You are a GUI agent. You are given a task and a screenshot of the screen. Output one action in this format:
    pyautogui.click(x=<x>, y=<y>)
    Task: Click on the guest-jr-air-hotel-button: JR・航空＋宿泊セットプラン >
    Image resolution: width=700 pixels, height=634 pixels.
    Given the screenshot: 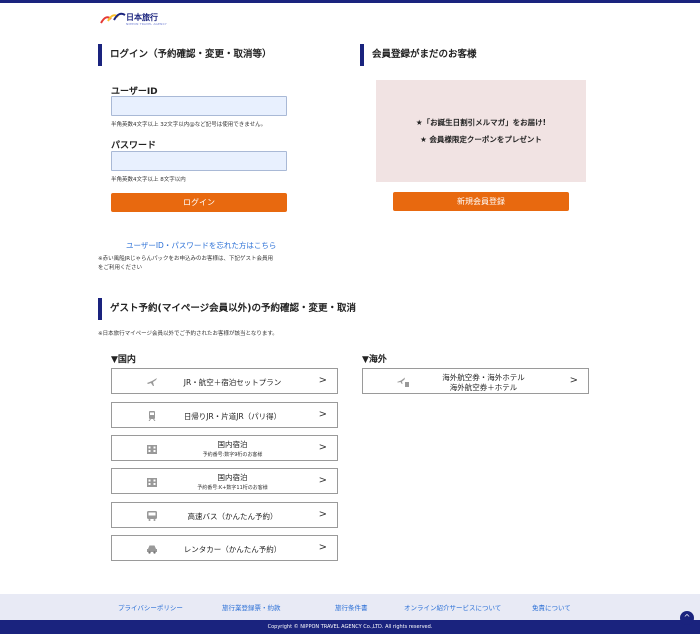 What is the action you would take?
    pyautogui.click(x=224, y=381)
    